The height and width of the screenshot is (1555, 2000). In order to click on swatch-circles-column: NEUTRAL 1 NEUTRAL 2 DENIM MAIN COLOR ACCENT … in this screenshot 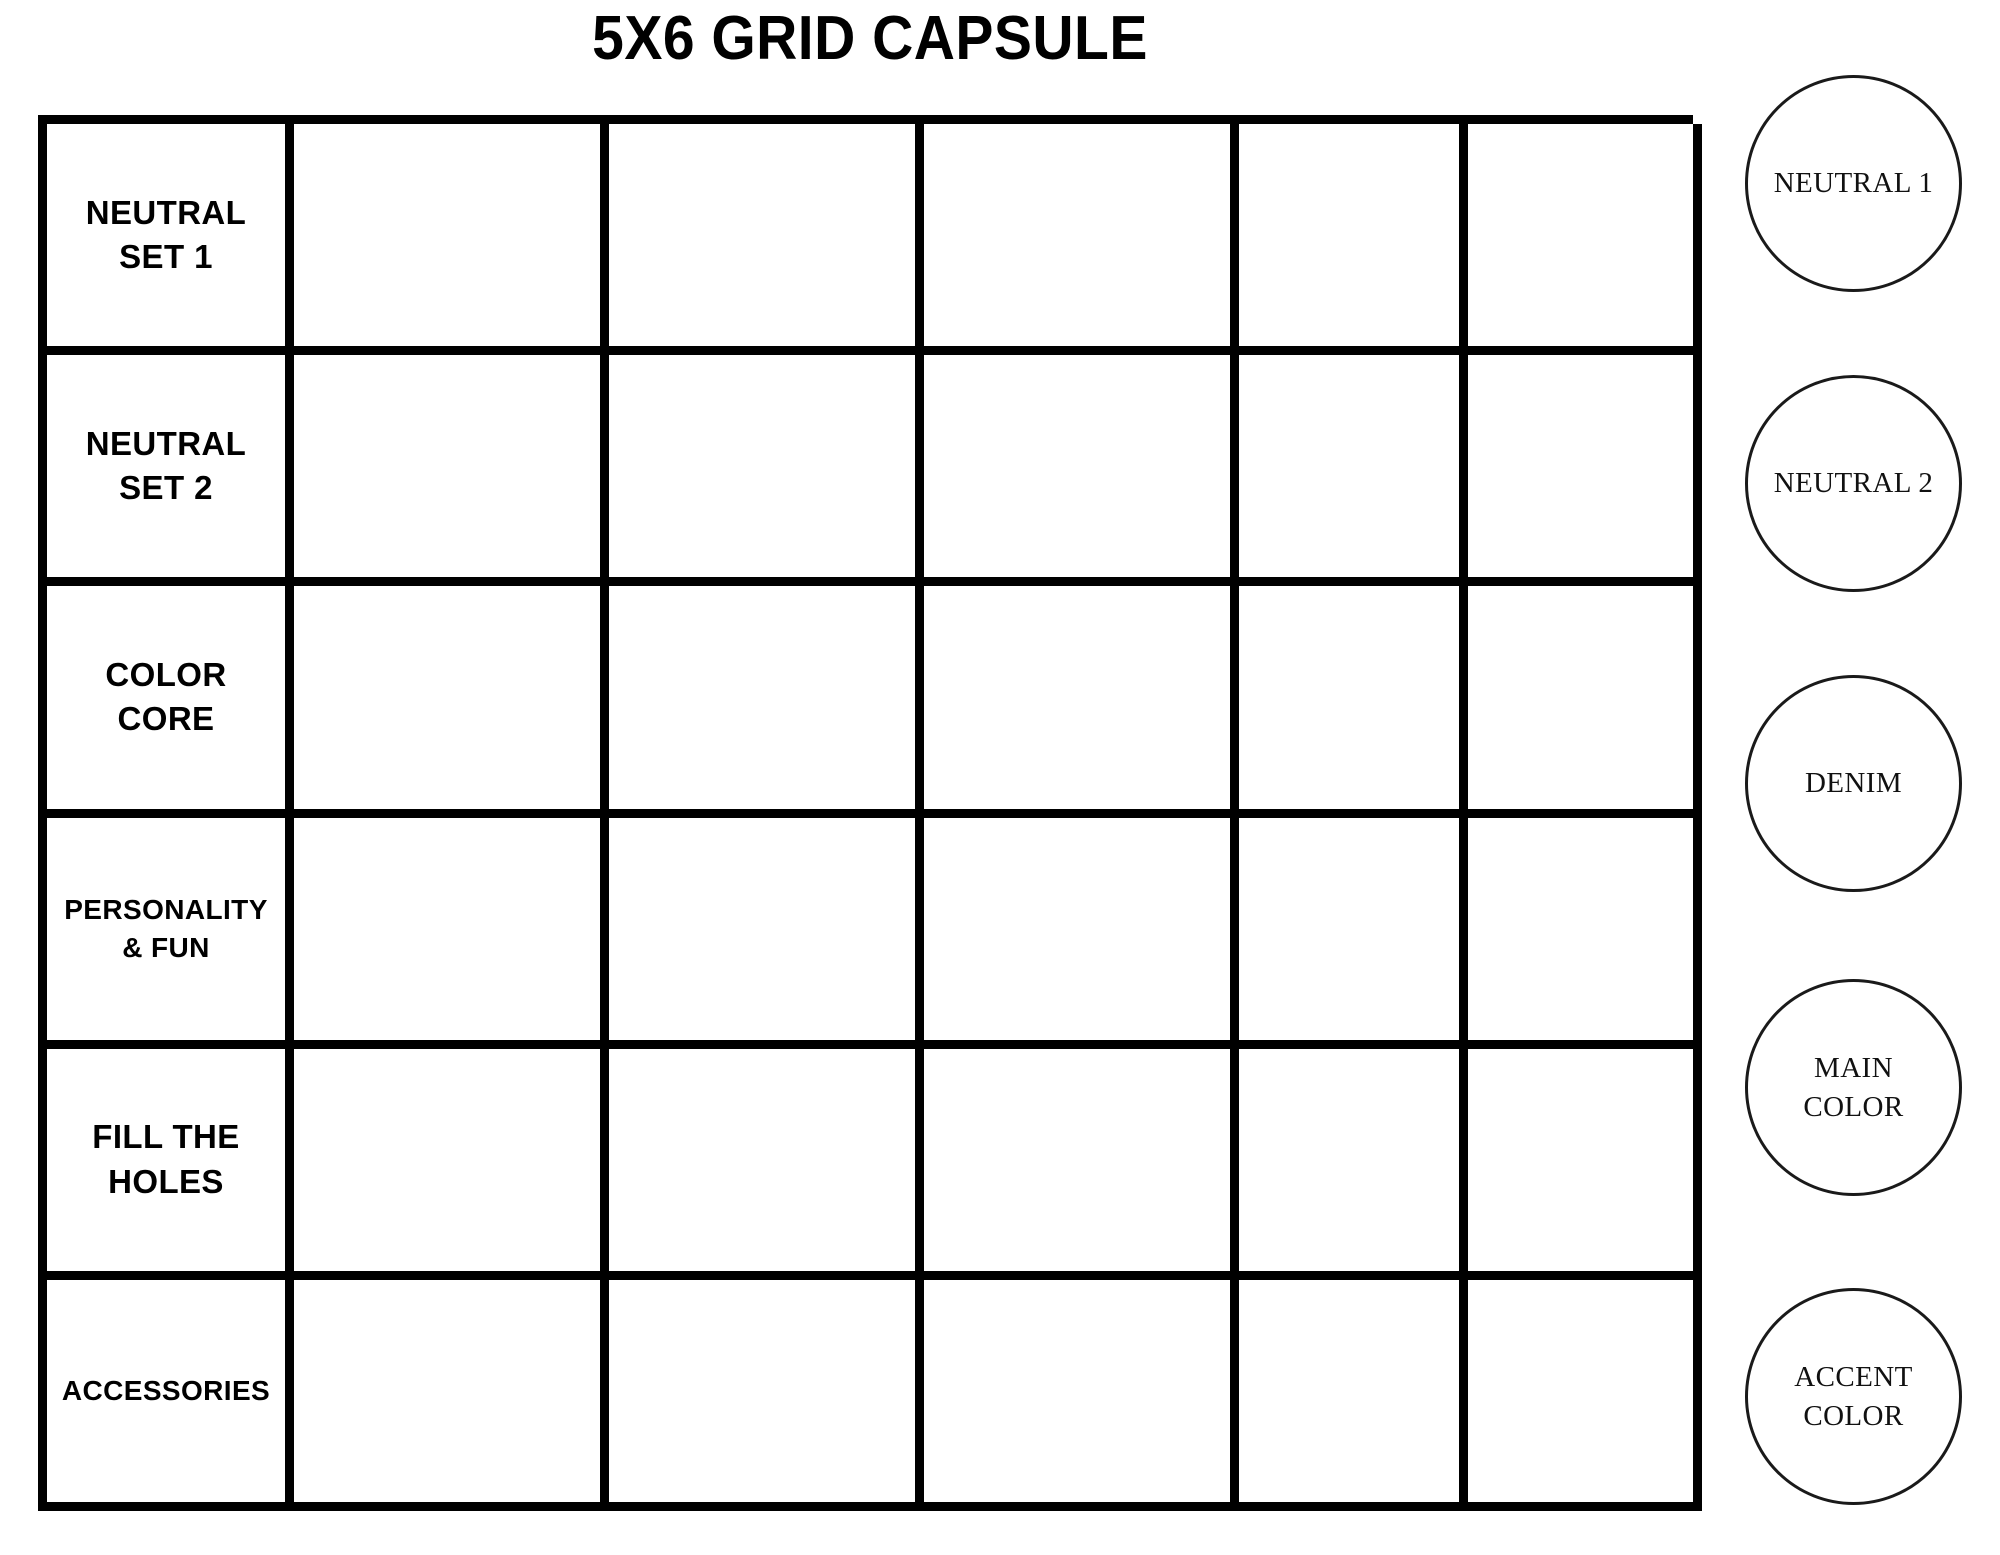, I will do `click(1860, 815)`.